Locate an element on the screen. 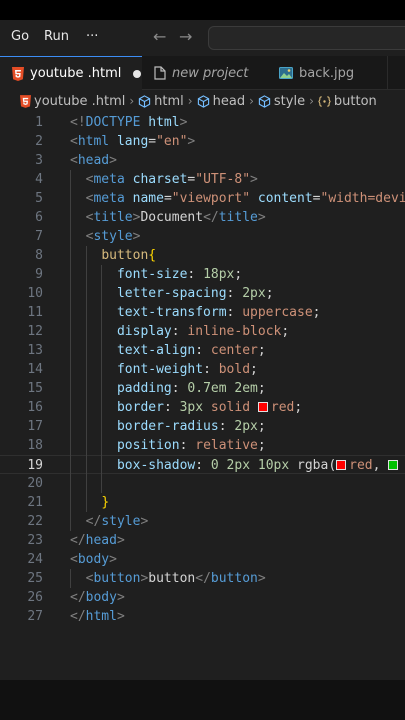 The height and width of the screenshot is (720, 405). breadcrumb-label: button is located at coordinates (355, 101).